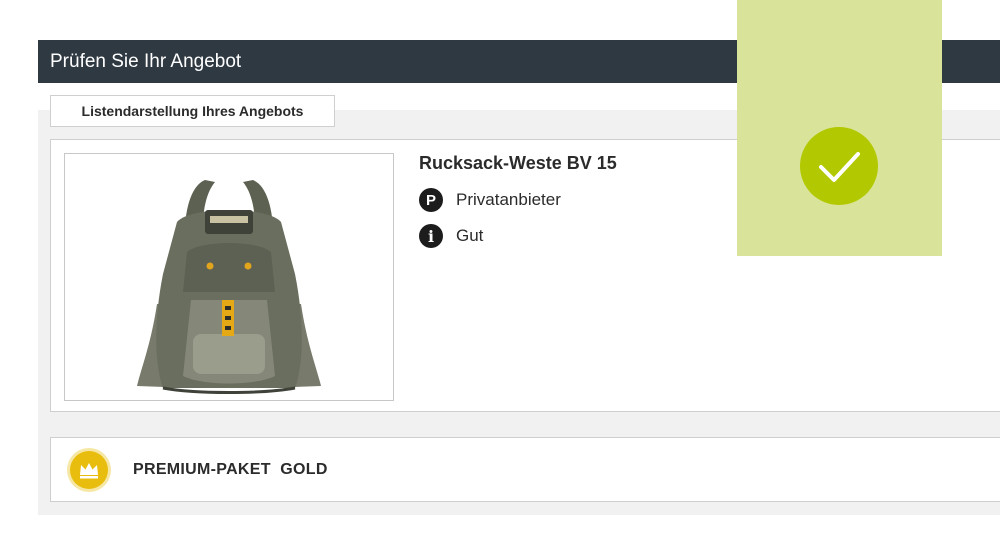  I want to click on seller-type-label: Privatanbieter, so click(508, 199).